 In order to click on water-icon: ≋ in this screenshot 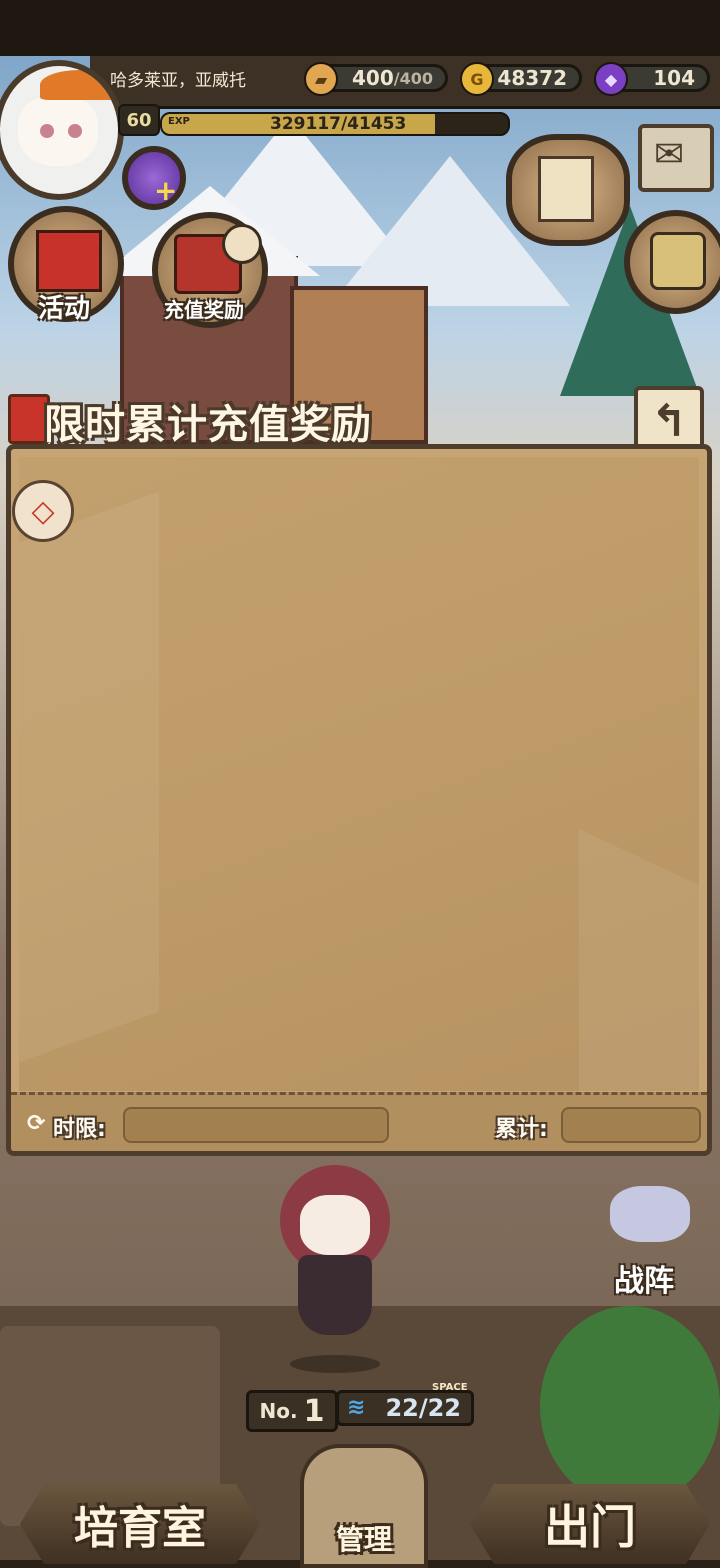, I will do `click(356, 1407)`.